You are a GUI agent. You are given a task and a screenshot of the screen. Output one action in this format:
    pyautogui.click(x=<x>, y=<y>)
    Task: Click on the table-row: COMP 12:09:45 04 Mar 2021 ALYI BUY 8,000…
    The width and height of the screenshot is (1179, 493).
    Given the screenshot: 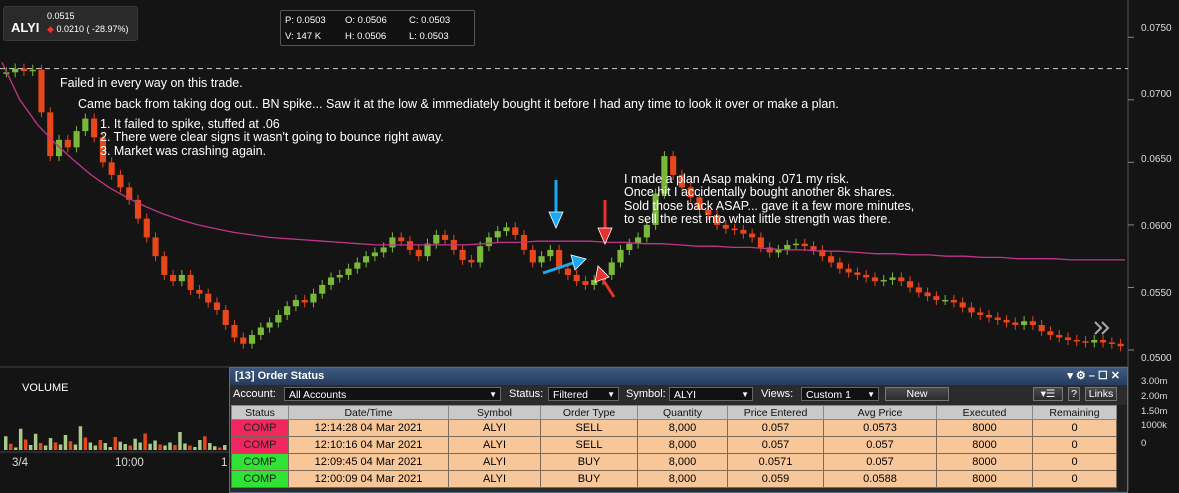 What is the action you would take?
    pyautogui.click(x=674, y=462)
    